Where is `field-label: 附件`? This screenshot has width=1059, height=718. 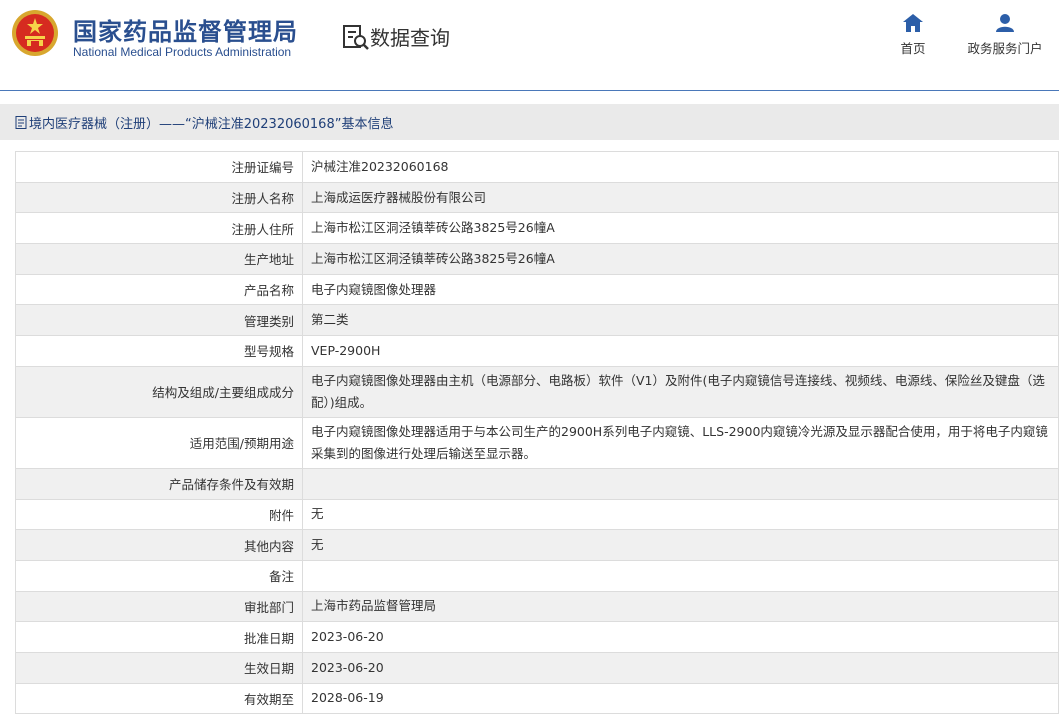
field-label: 附件 is located at coordinates (159, 514).